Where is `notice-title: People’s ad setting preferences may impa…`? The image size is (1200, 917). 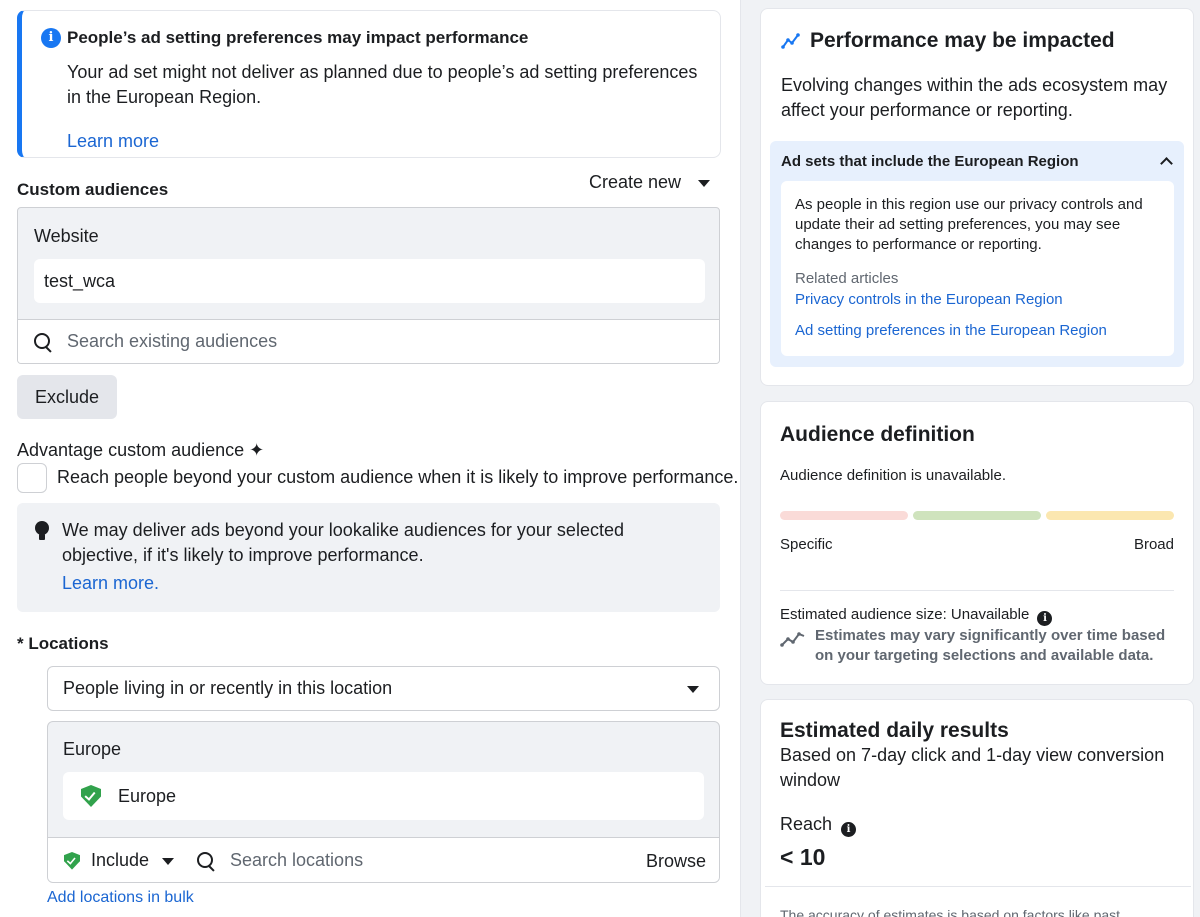 notice-title: People’s ad setting preferences may impa… is located at coordinates (298, 37).